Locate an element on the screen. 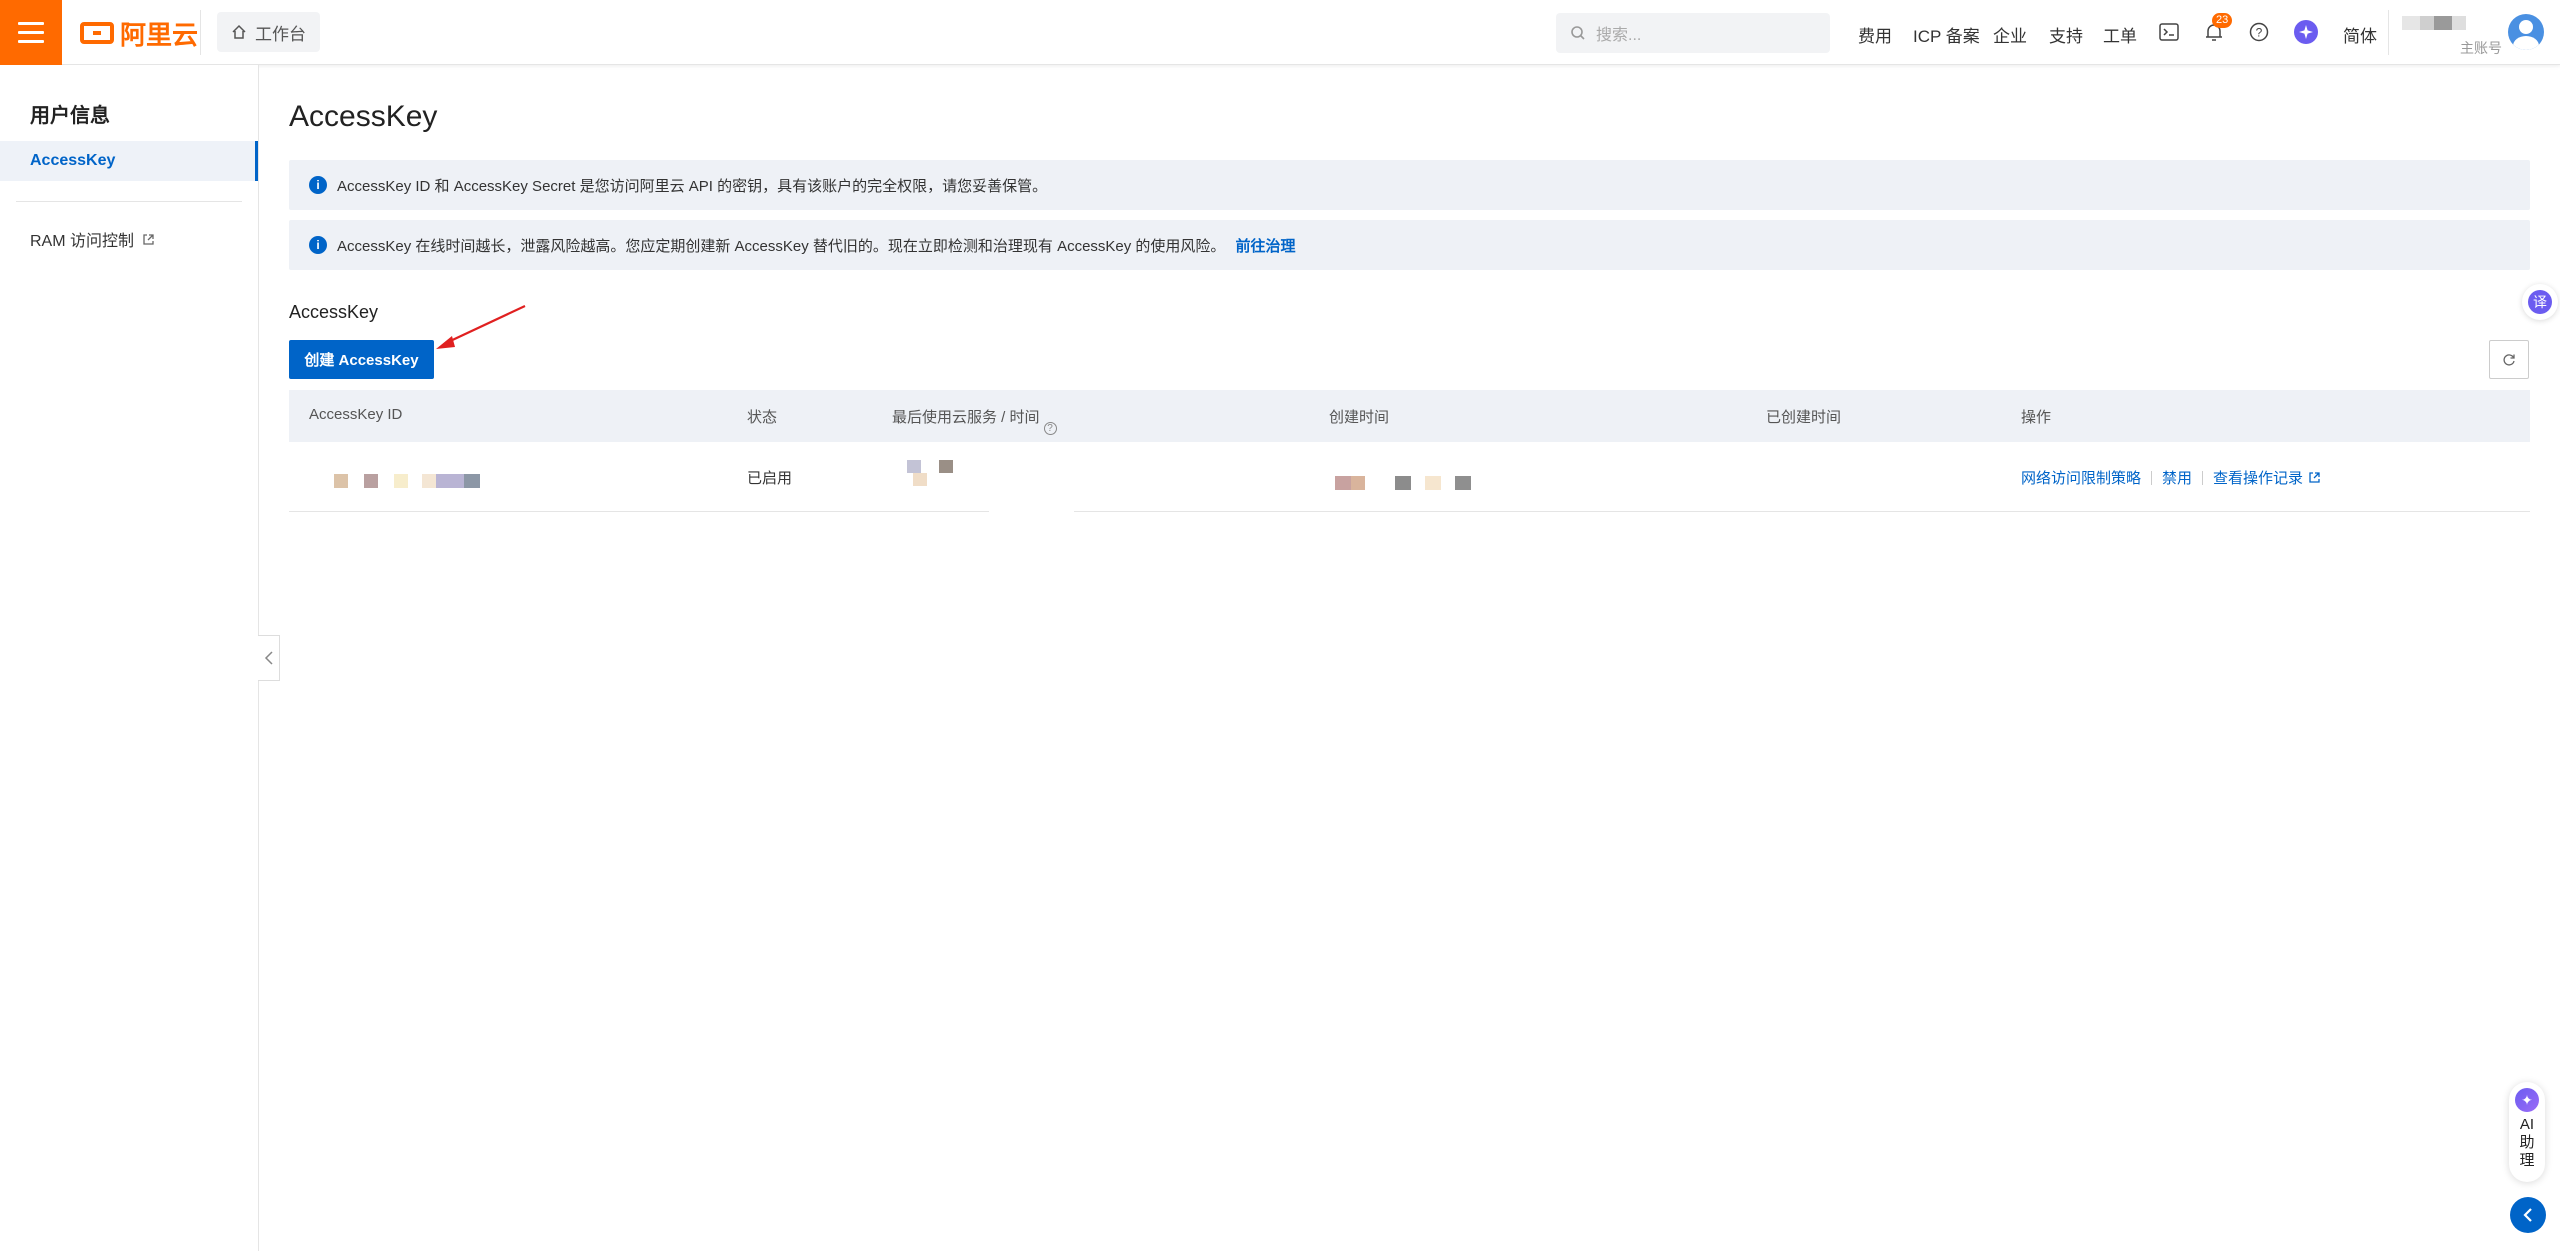 Image resolution: width=2560 pixels, height=1251 pixels. disable-link: 禁用 is located at coordinates (2177, 477).